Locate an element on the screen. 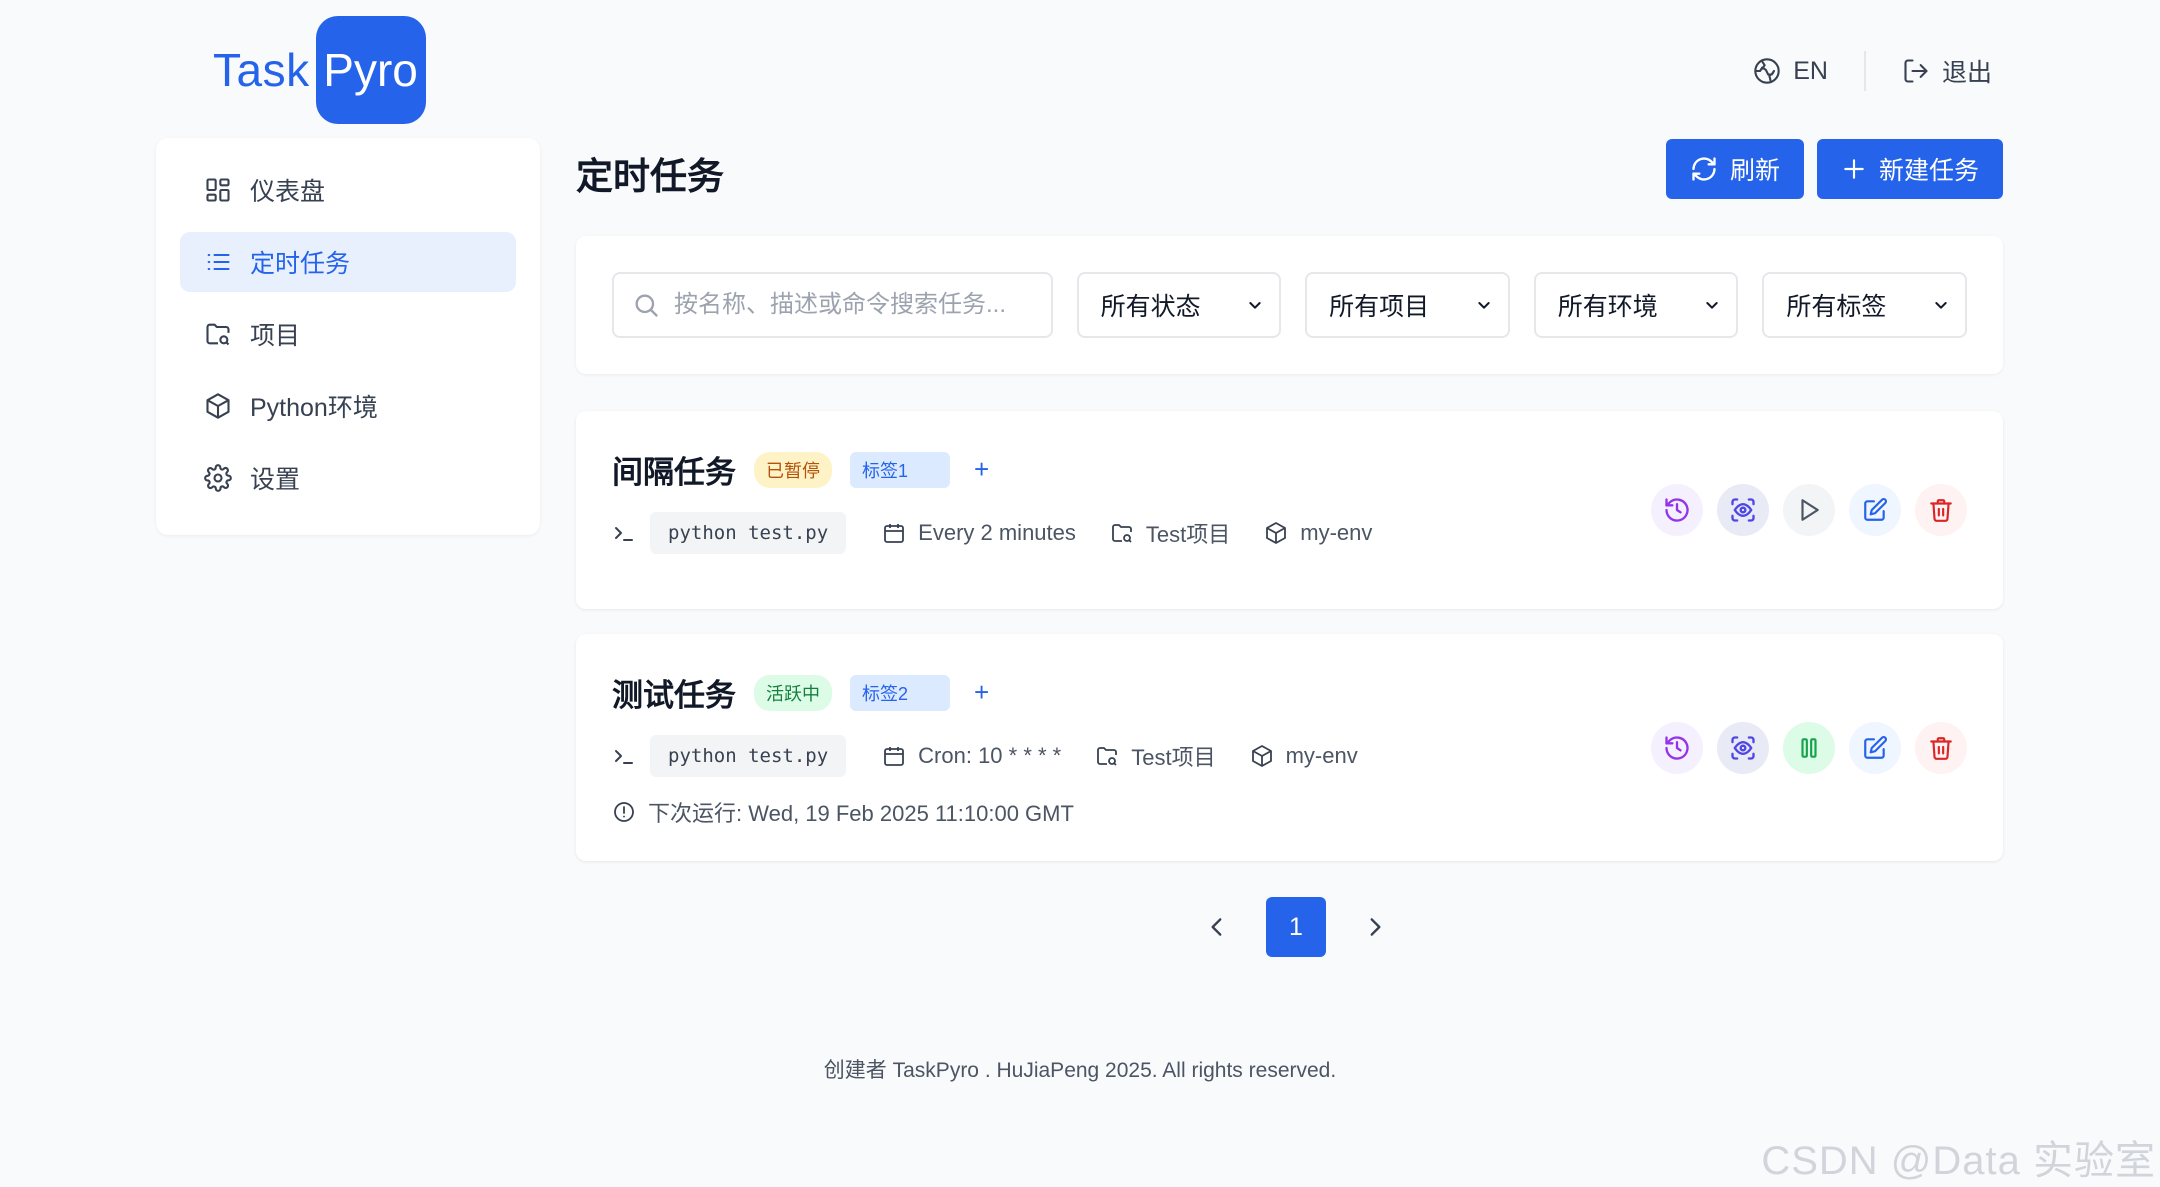 The image size is (2160, 1187). sidebar: 仪表盘 定时任务 项目 Python环境 设置 is located at coordinates (348, 336).